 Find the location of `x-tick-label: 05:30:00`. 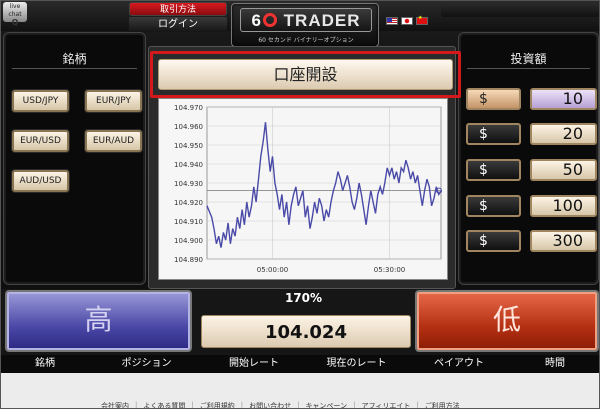

x-tick-label: 05:30:00 is located at coordinates (389, 270).